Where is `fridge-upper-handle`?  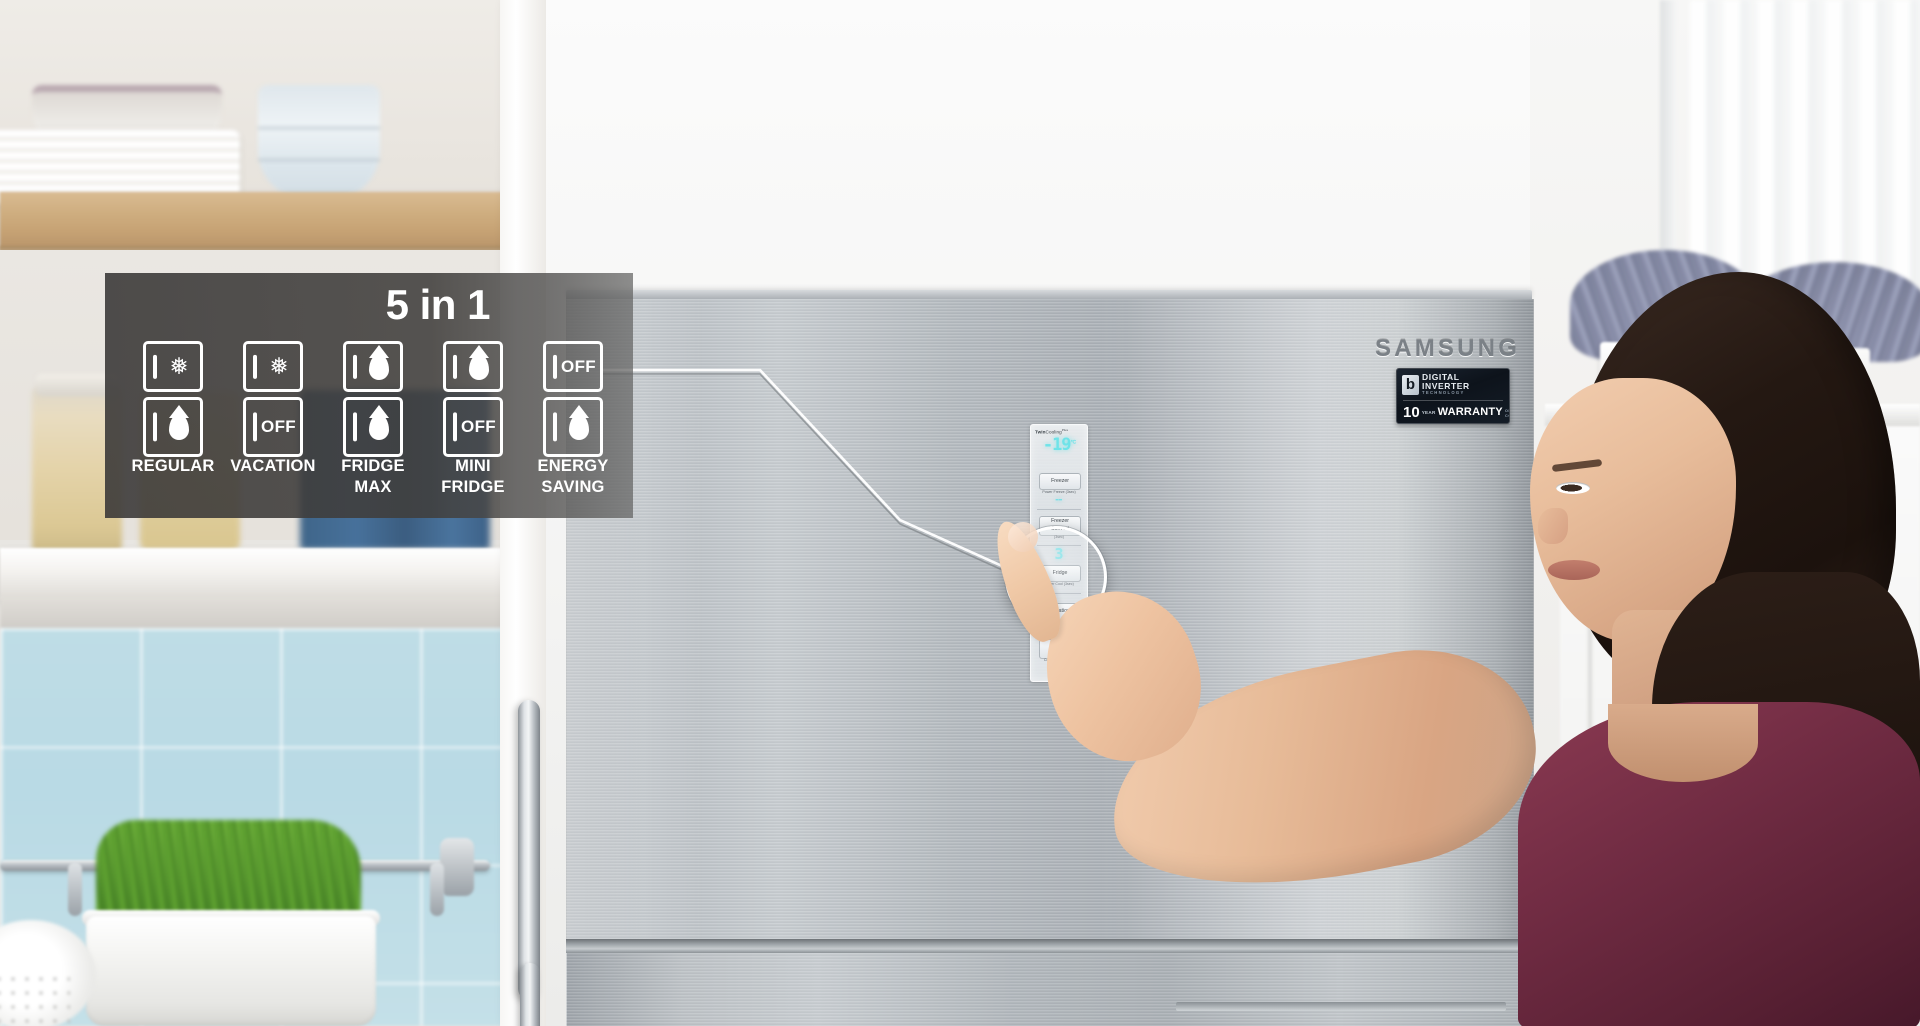 fridge-upper-handle is located at coordinates (529, 850).